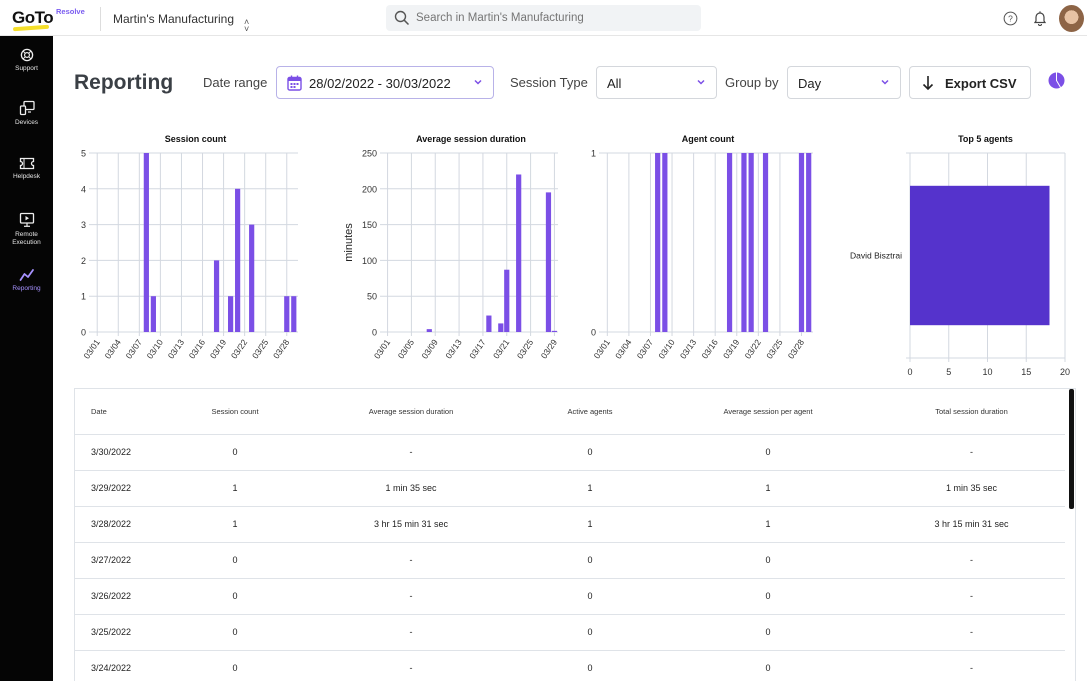  I want to click on column-header: Date, so click(122, 412).